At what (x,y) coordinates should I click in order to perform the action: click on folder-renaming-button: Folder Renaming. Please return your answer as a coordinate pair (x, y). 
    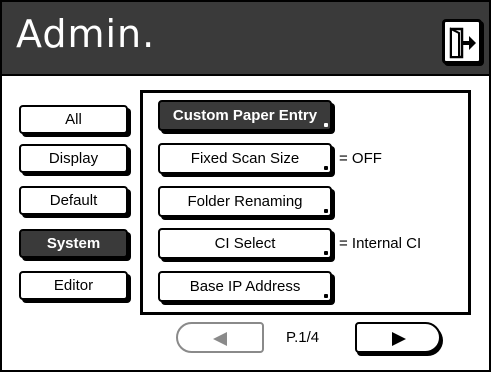
    Looking at the image, I should click on (245, 201).